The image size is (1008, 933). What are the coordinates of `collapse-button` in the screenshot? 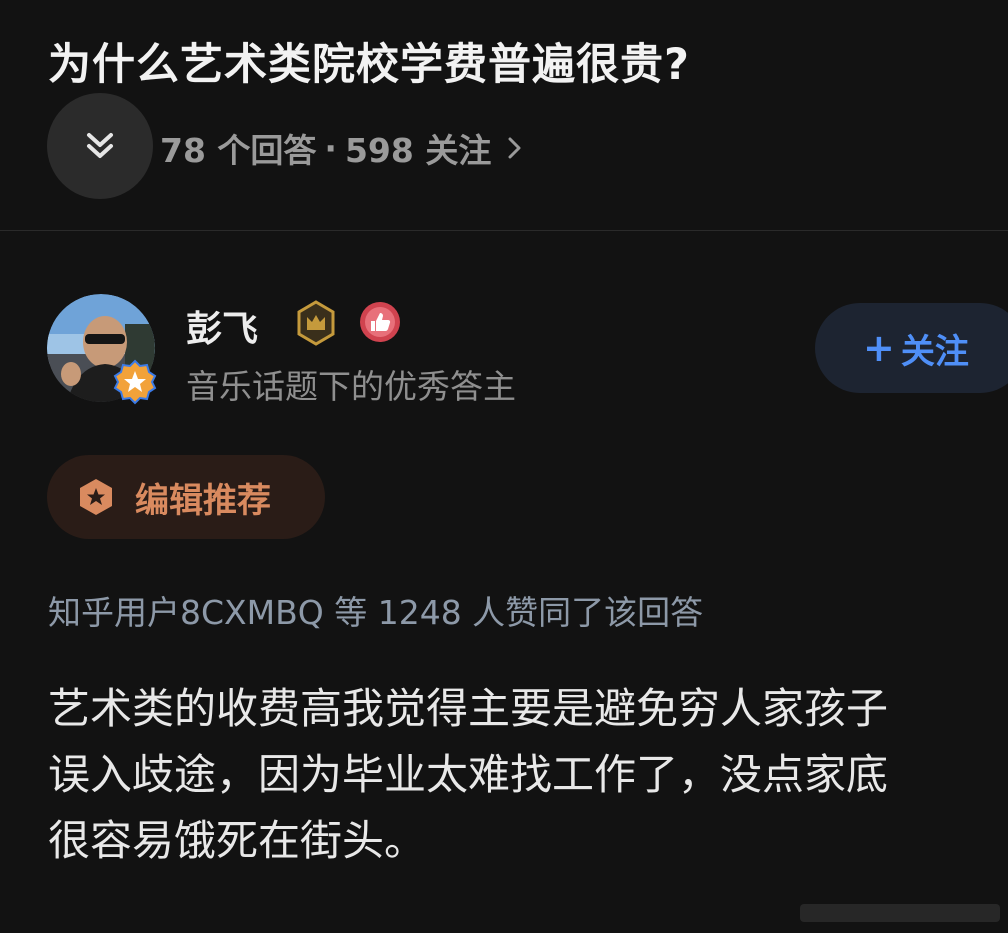 It's located at (100, 146).